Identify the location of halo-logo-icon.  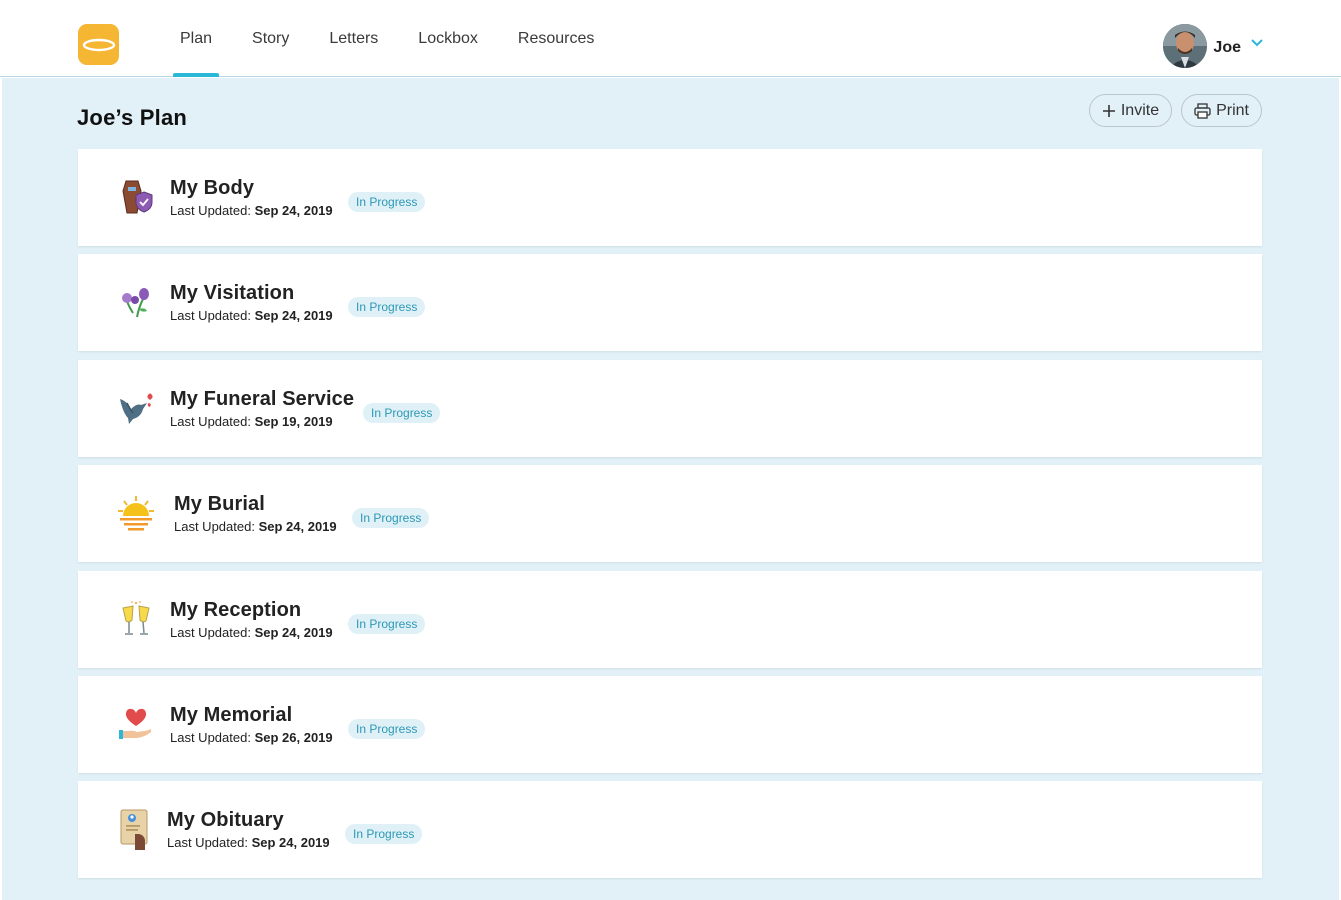
(98, 44).